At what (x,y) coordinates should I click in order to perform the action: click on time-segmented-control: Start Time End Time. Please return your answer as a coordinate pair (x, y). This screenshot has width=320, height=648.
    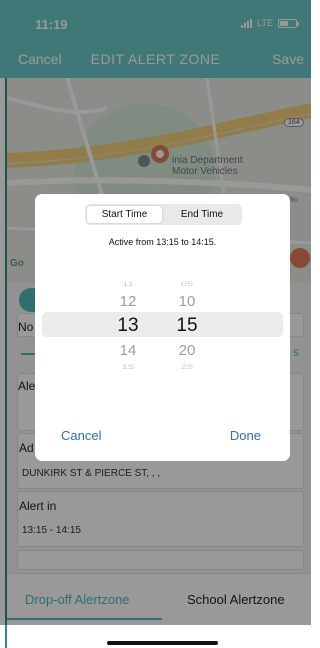
    Looking at the image, I should click on (163, 214).